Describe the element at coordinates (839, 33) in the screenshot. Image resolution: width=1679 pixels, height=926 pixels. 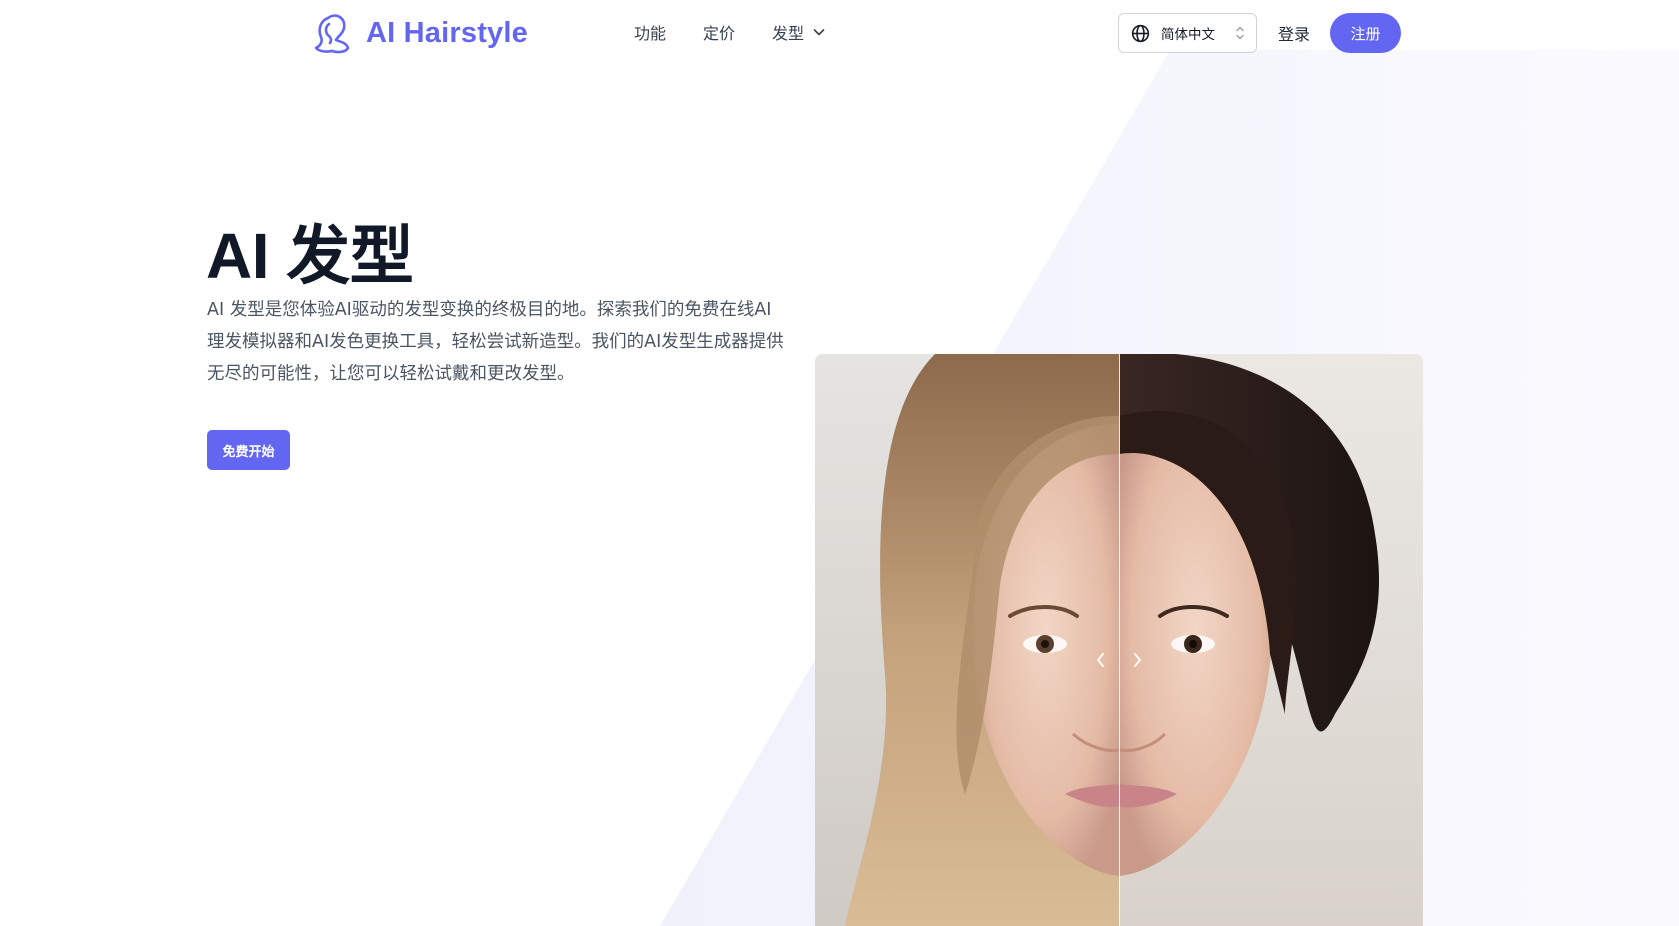
I see `site-header: AI Hairstyle 功能 定价 发型 简体中文 登录 注册` at that location.